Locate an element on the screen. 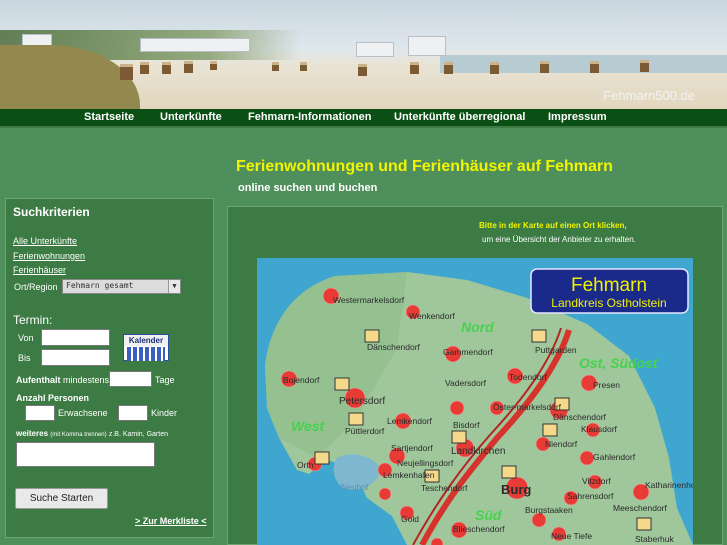 Image resolution: width=727 pixels, height=545 pixels. place-label-burg: Burg is located at coordinates (516, 489).